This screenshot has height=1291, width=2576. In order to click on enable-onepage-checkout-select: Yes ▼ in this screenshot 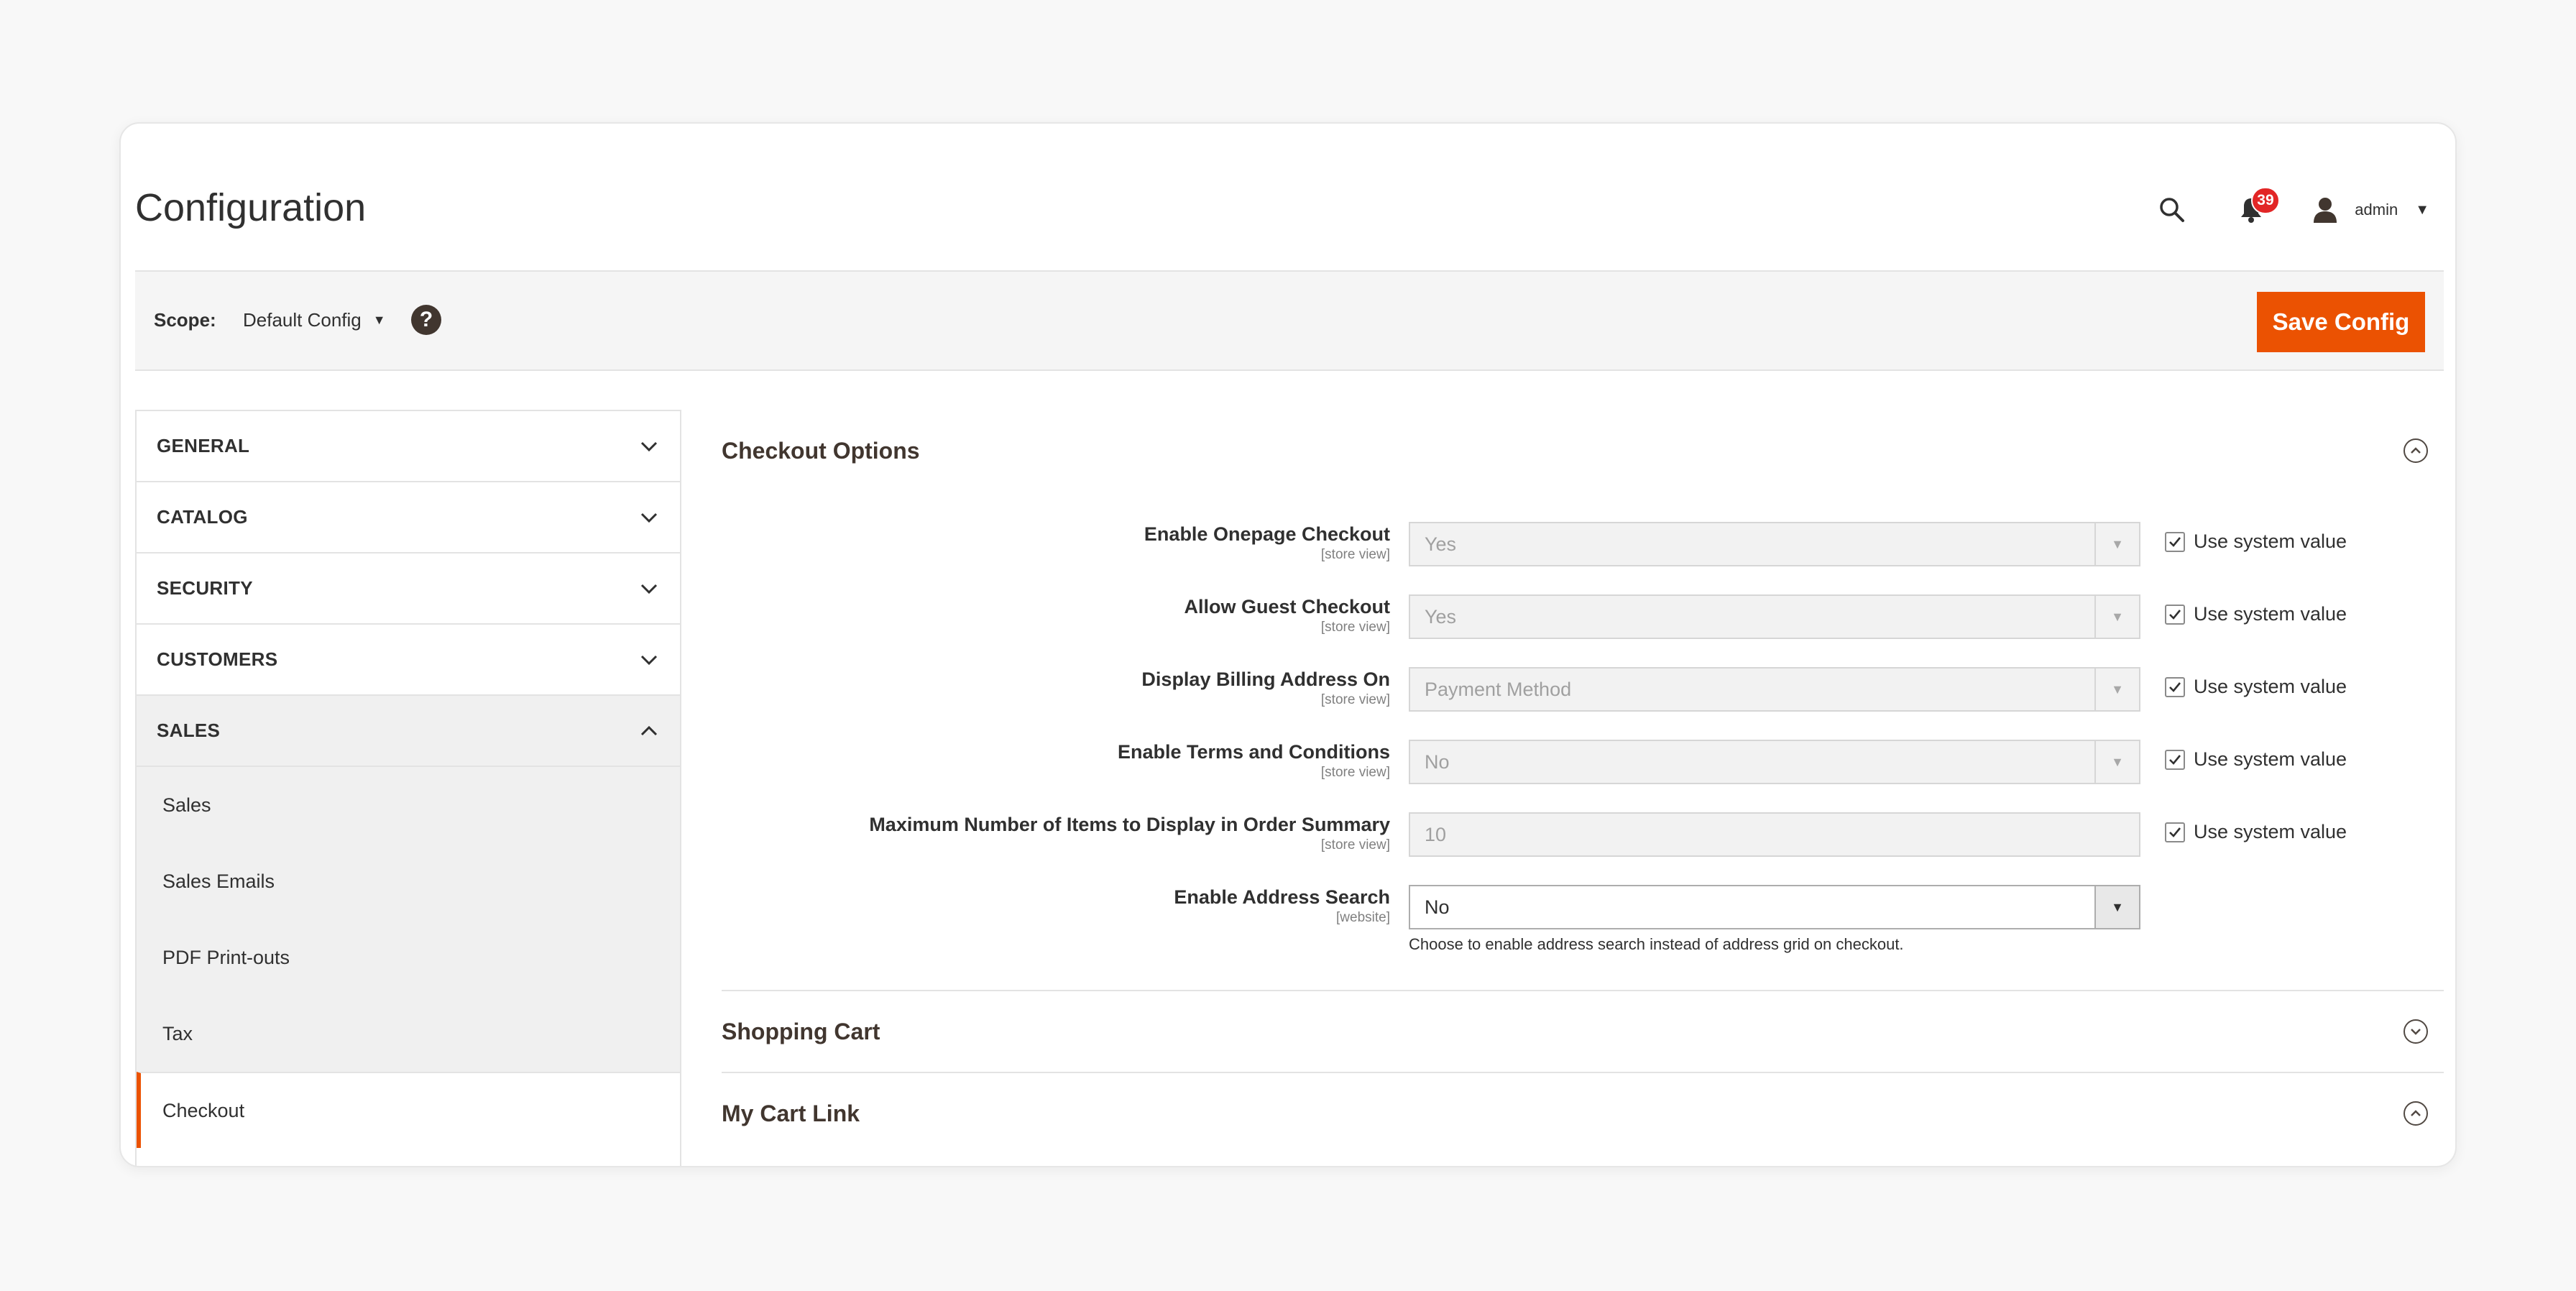, I will do `click(1774, 544)`.